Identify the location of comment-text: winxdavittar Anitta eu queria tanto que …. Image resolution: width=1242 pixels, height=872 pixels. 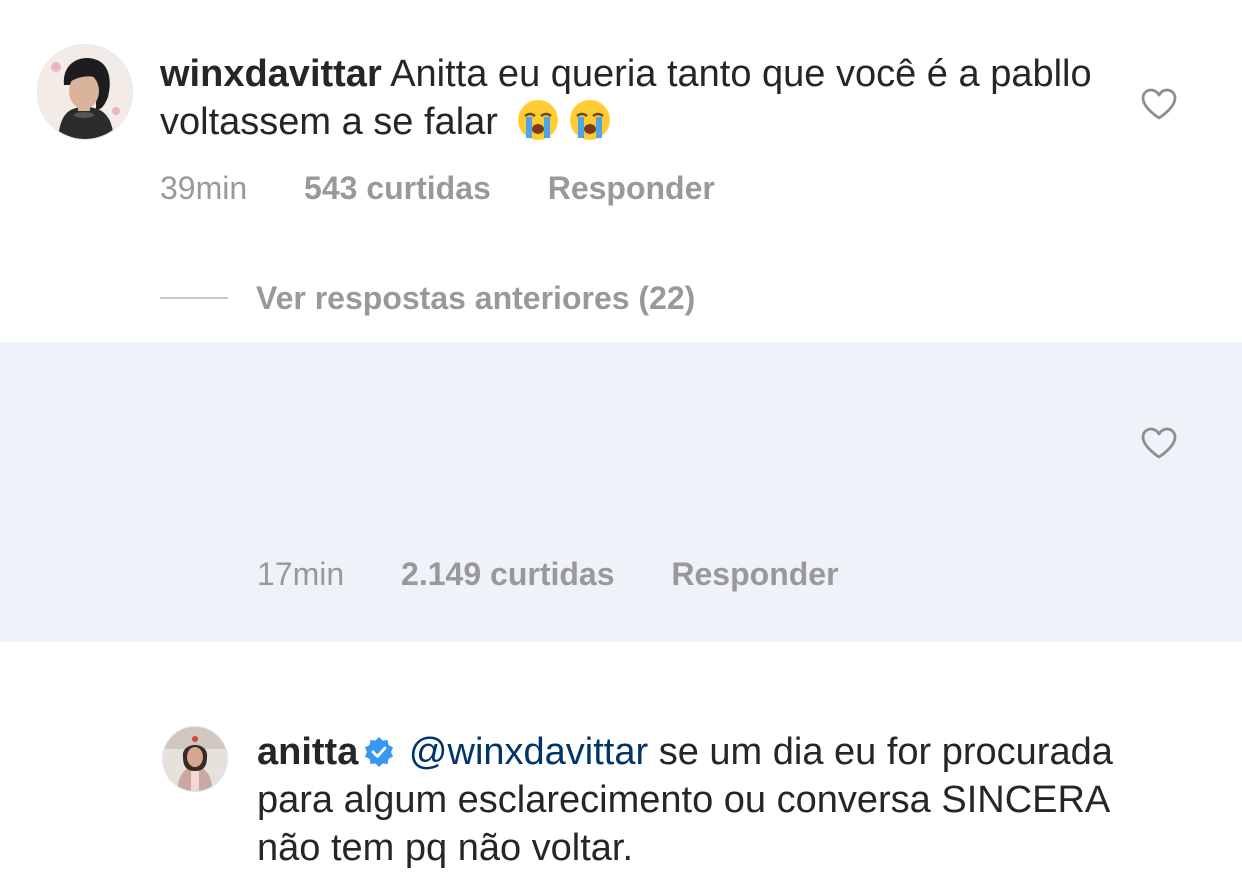
(630, 98).